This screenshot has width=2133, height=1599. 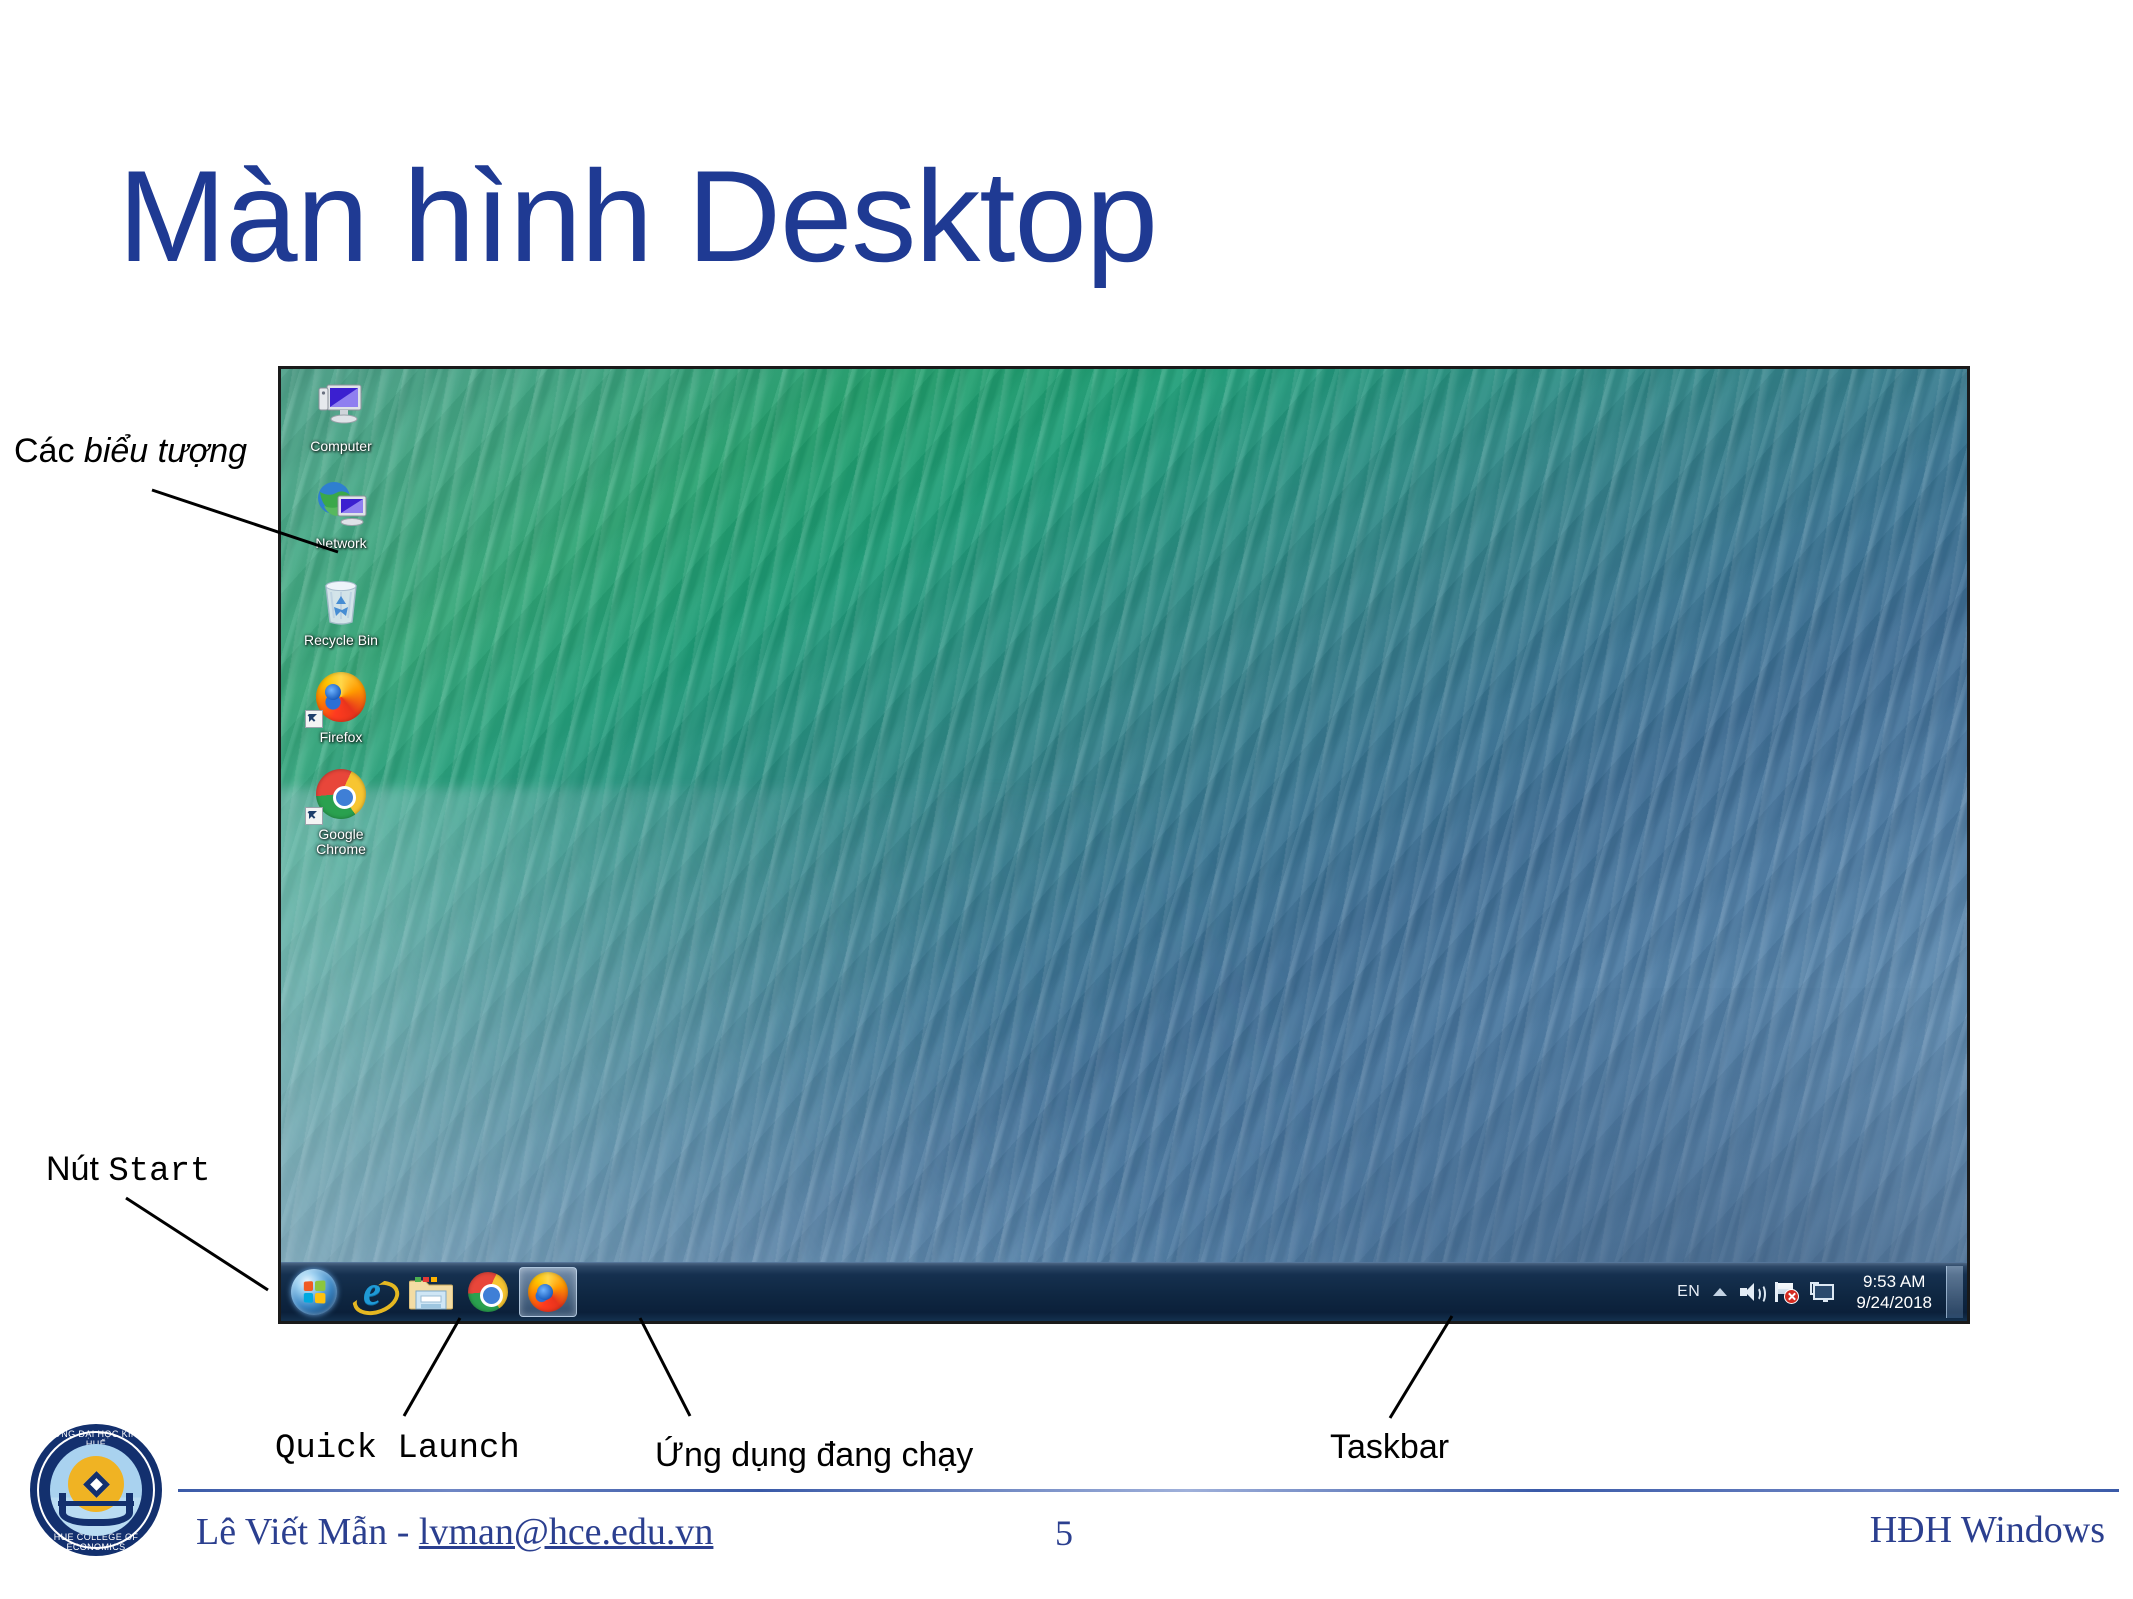 I want to click on desktop-icon-network: Network, so click(x=341, y=511).